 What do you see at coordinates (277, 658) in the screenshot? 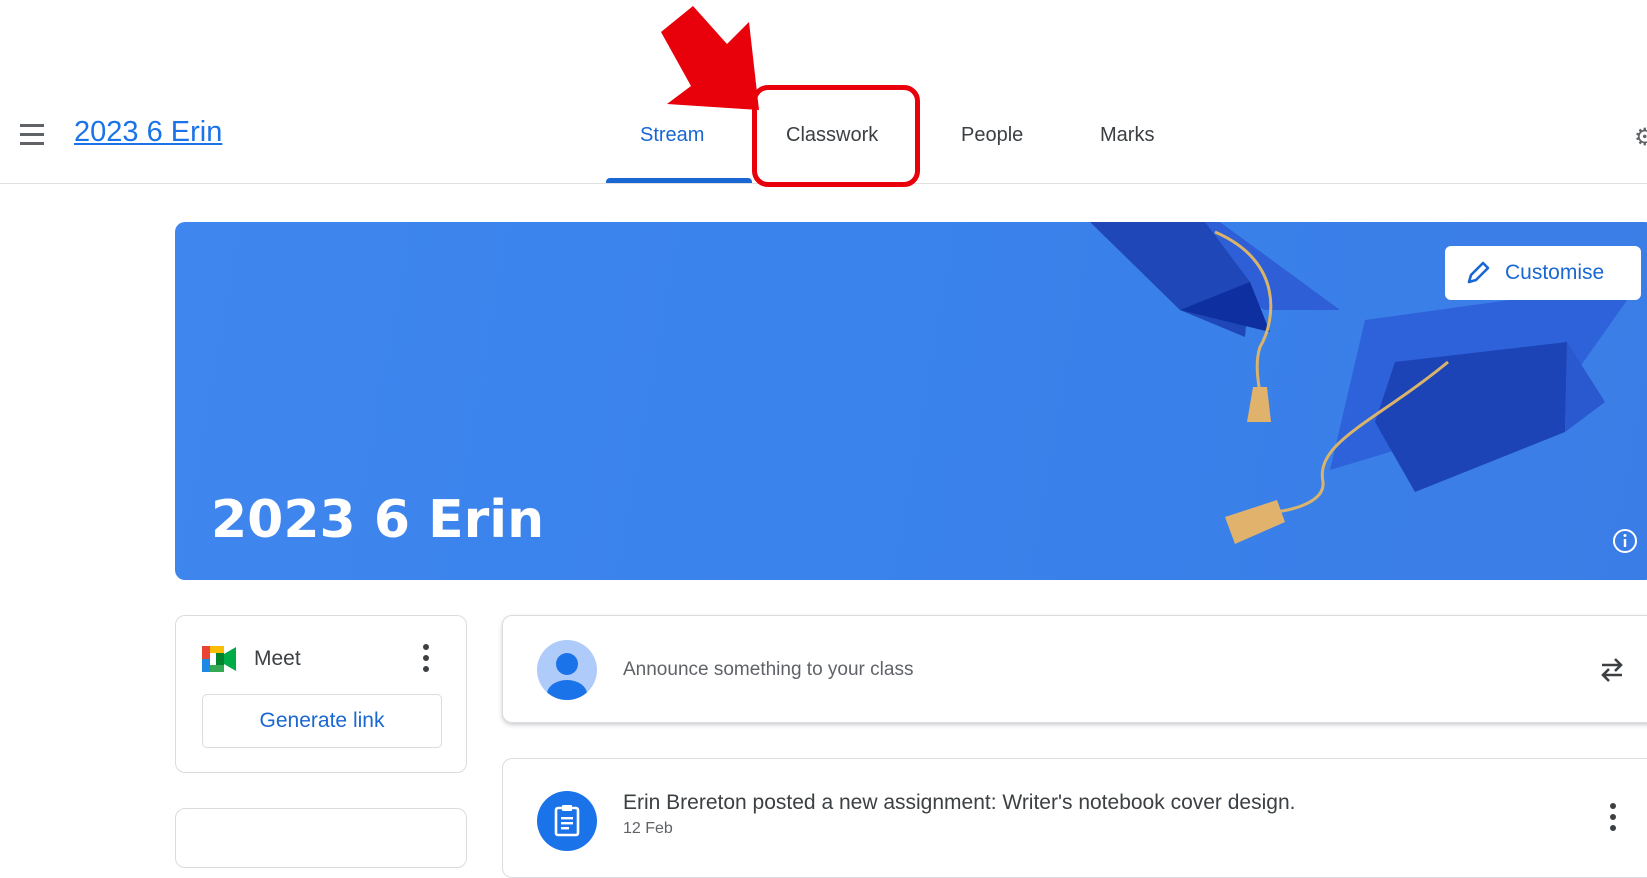
I see `meet-label: Meet` at bounding box center [277, 658].